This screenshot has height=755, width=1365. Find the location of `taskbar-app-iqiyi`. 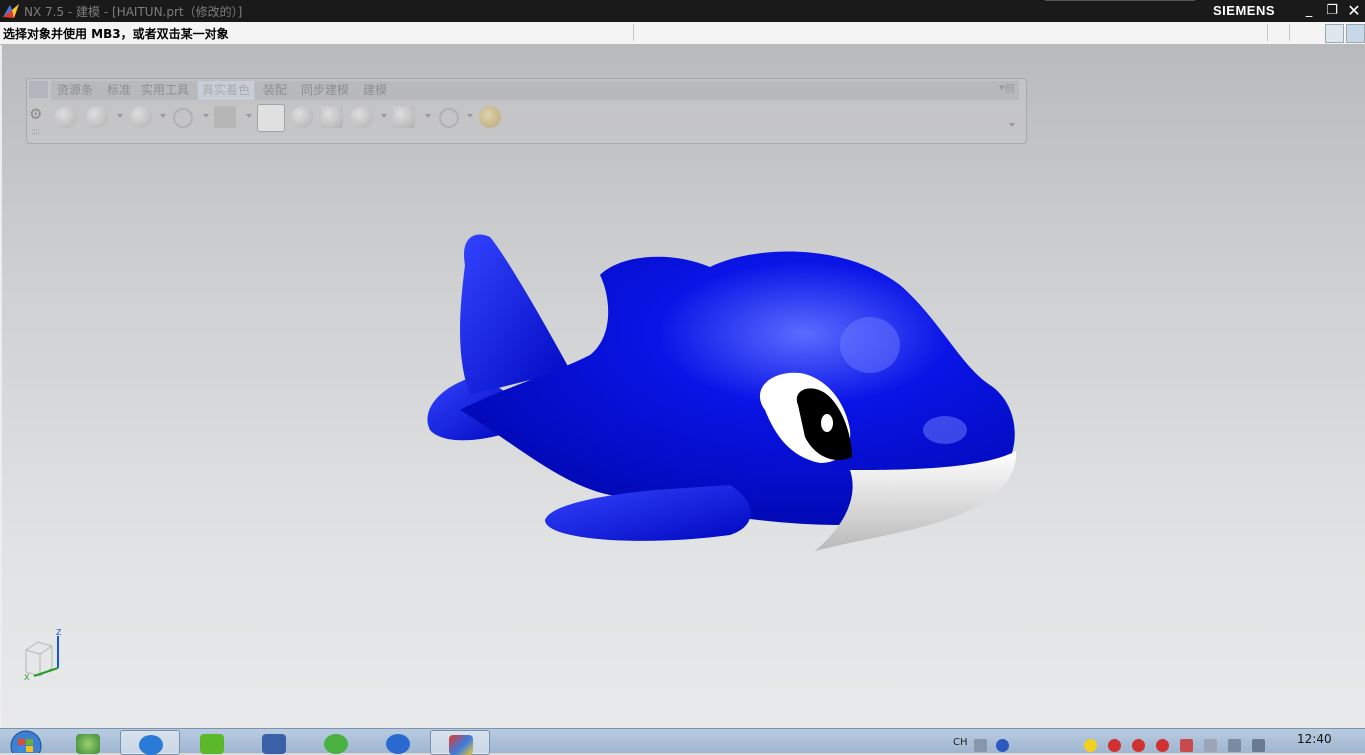

taskbar-app-iqiyi is located at coordinates (211, 742).